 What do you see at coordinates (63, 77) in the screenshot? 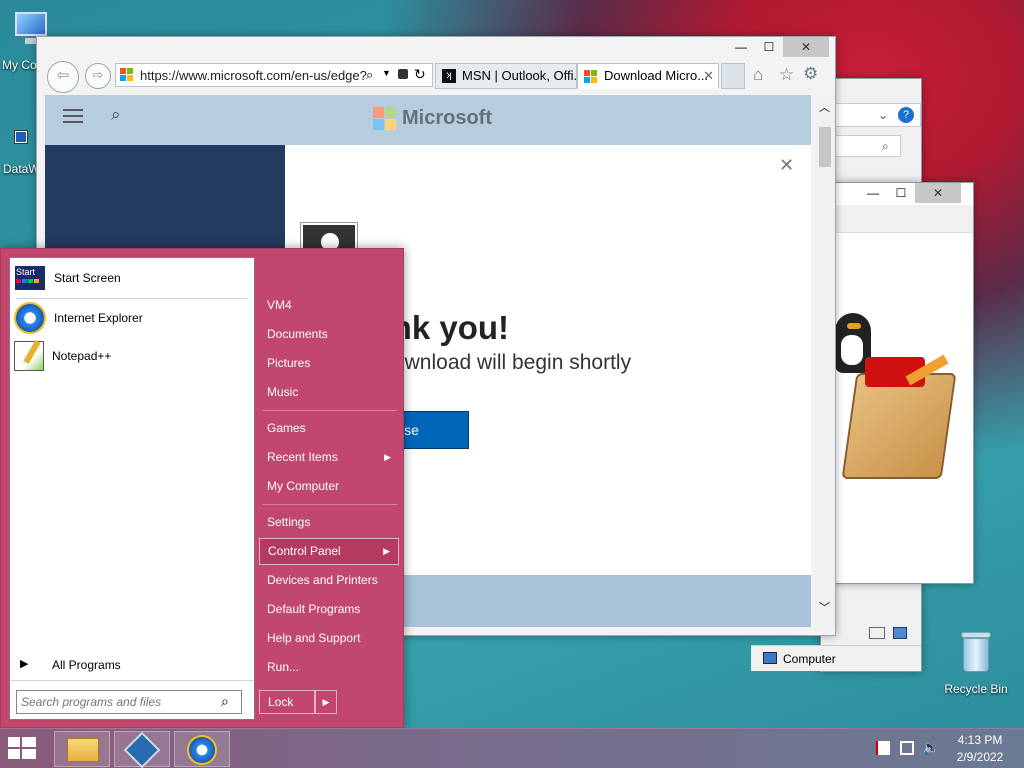
I see `back-button: ⇦` at bounding box center [63, 77].